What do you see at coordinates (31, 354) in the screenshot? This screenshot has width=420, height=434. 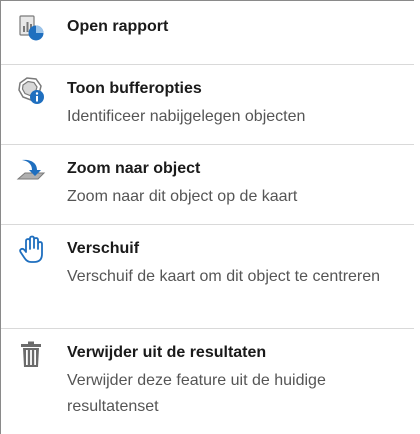 I see `trash-icon` at bounding box center [31, 354].